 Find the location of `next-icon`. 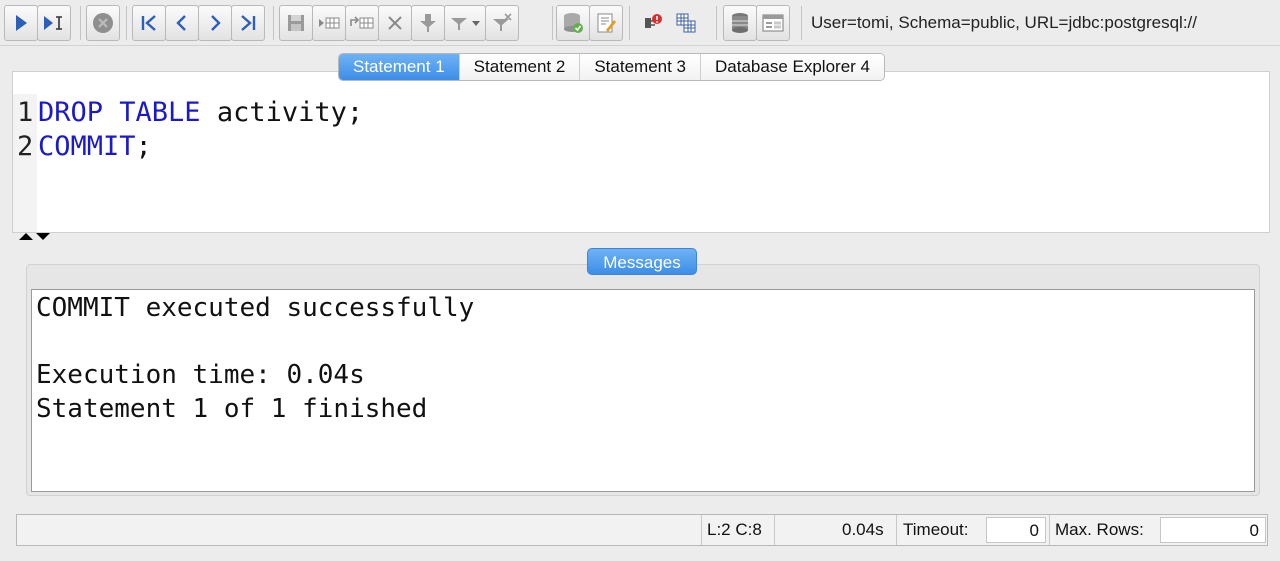

next-icon is located at coordinates (215, 23).